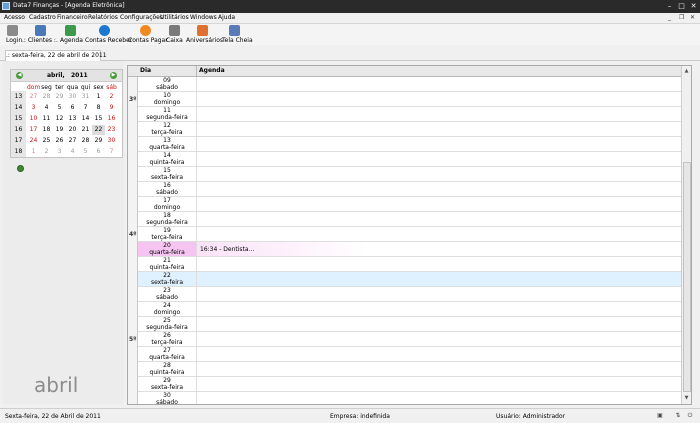 The image size is (700, 423). Describe the element at coordinates (167, 324) in the screenshot. I see `day-cell: 25 segunda-feira` at that location.